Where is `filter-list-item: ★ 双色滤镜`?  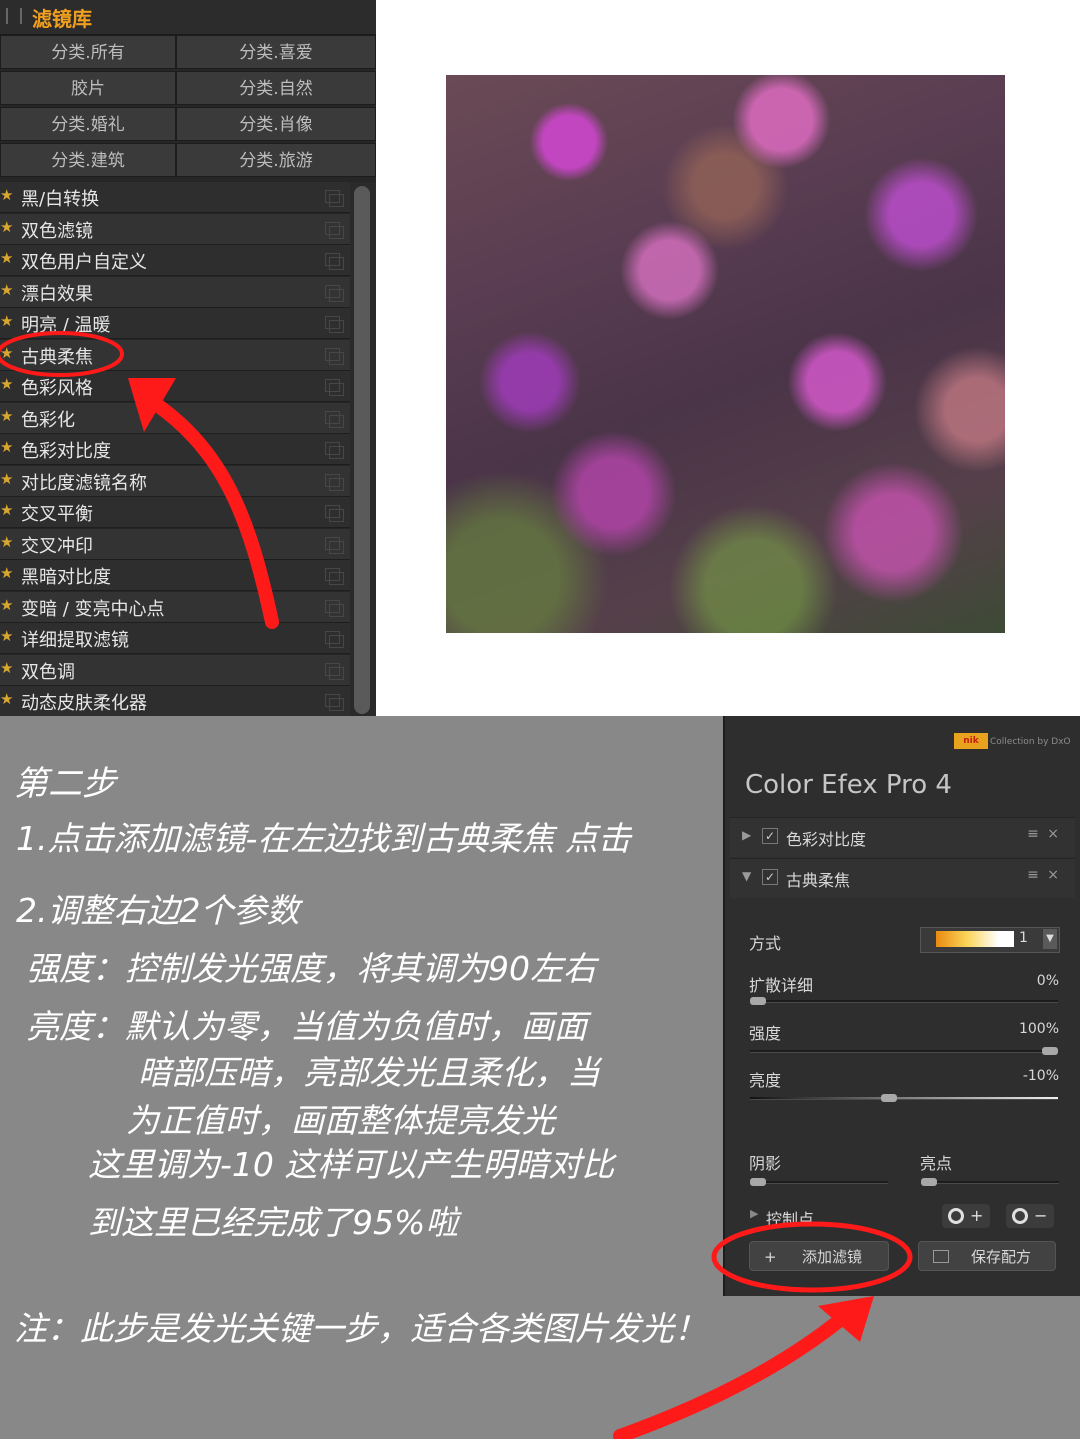 filter-list-item: ★ 双色滤镜 is located at coordinates (175, 229).